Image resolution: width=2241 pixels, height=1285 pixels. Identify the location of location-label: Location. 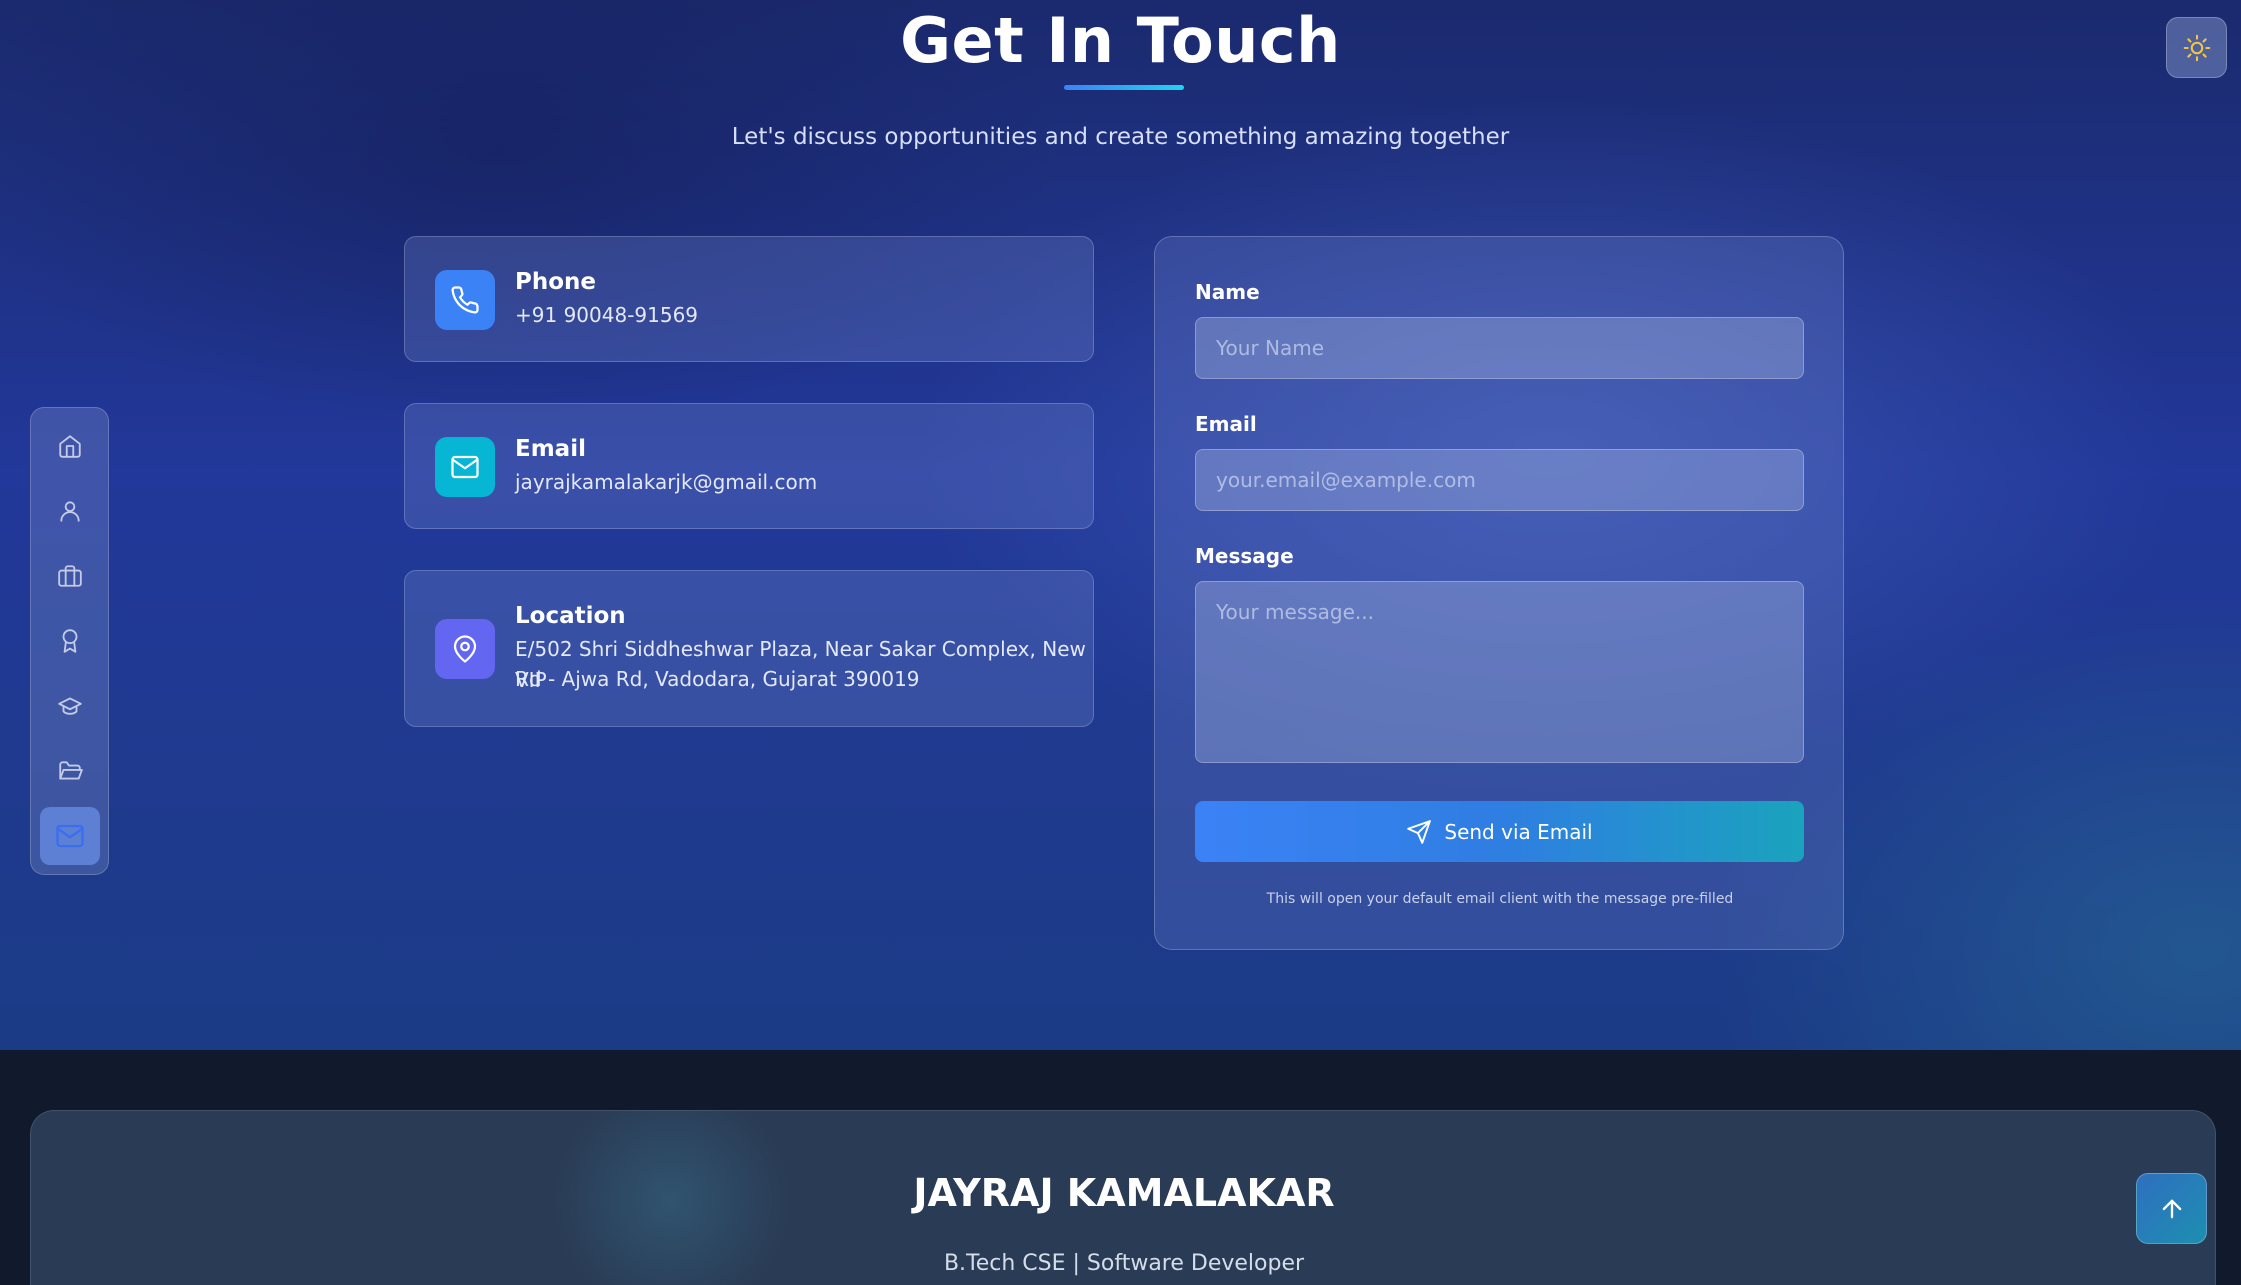
(570, 616).